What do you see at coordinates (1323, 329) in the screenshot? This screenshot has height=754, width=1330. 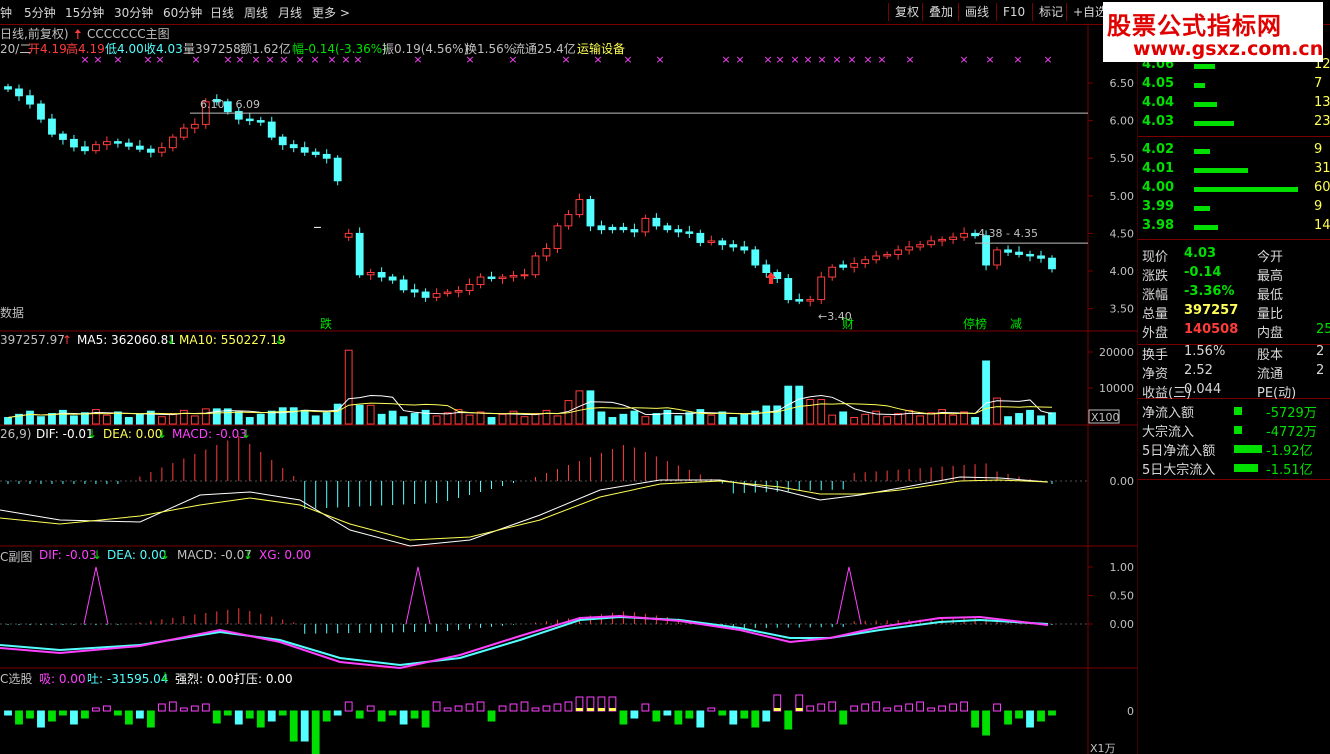 I see `quote-value2: 25` at bounding box center [1323, 329].